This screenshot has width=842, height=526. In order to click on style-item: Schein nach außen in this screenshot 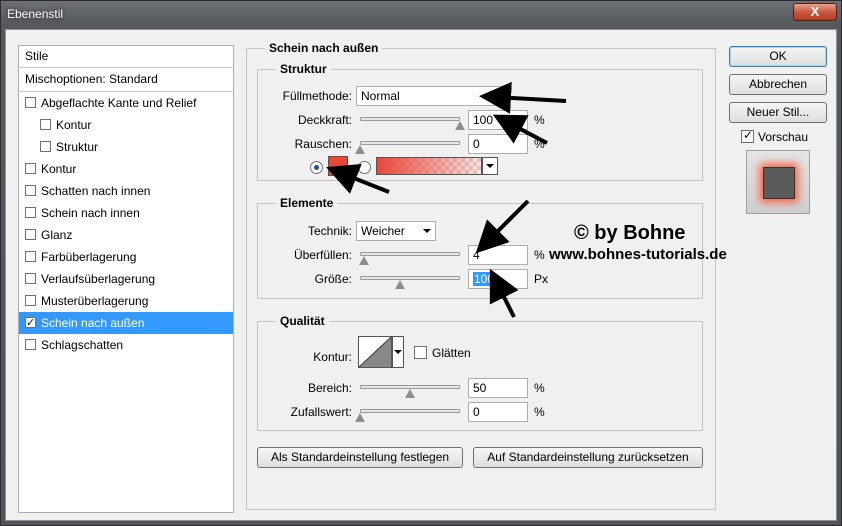, I will do `click(126, 323)`.